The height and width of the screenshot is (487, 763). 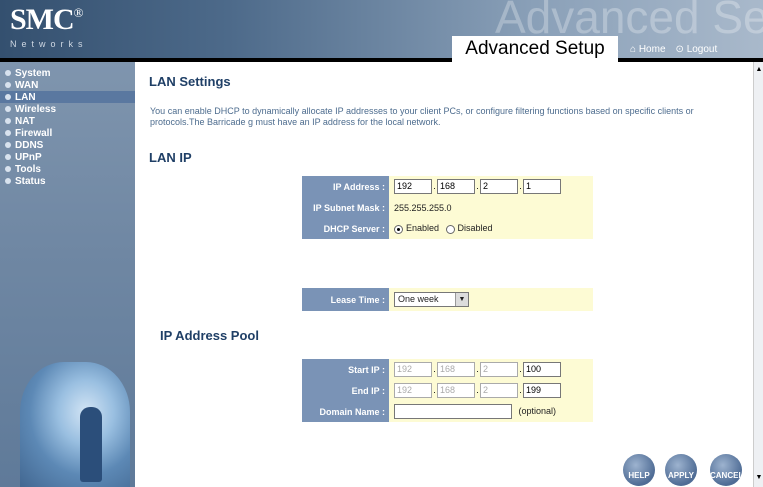 What do you see at coordinates (679, 49) in the screenshot?
I see `logout-icon: ⊙` at bounding box center [679, 49].